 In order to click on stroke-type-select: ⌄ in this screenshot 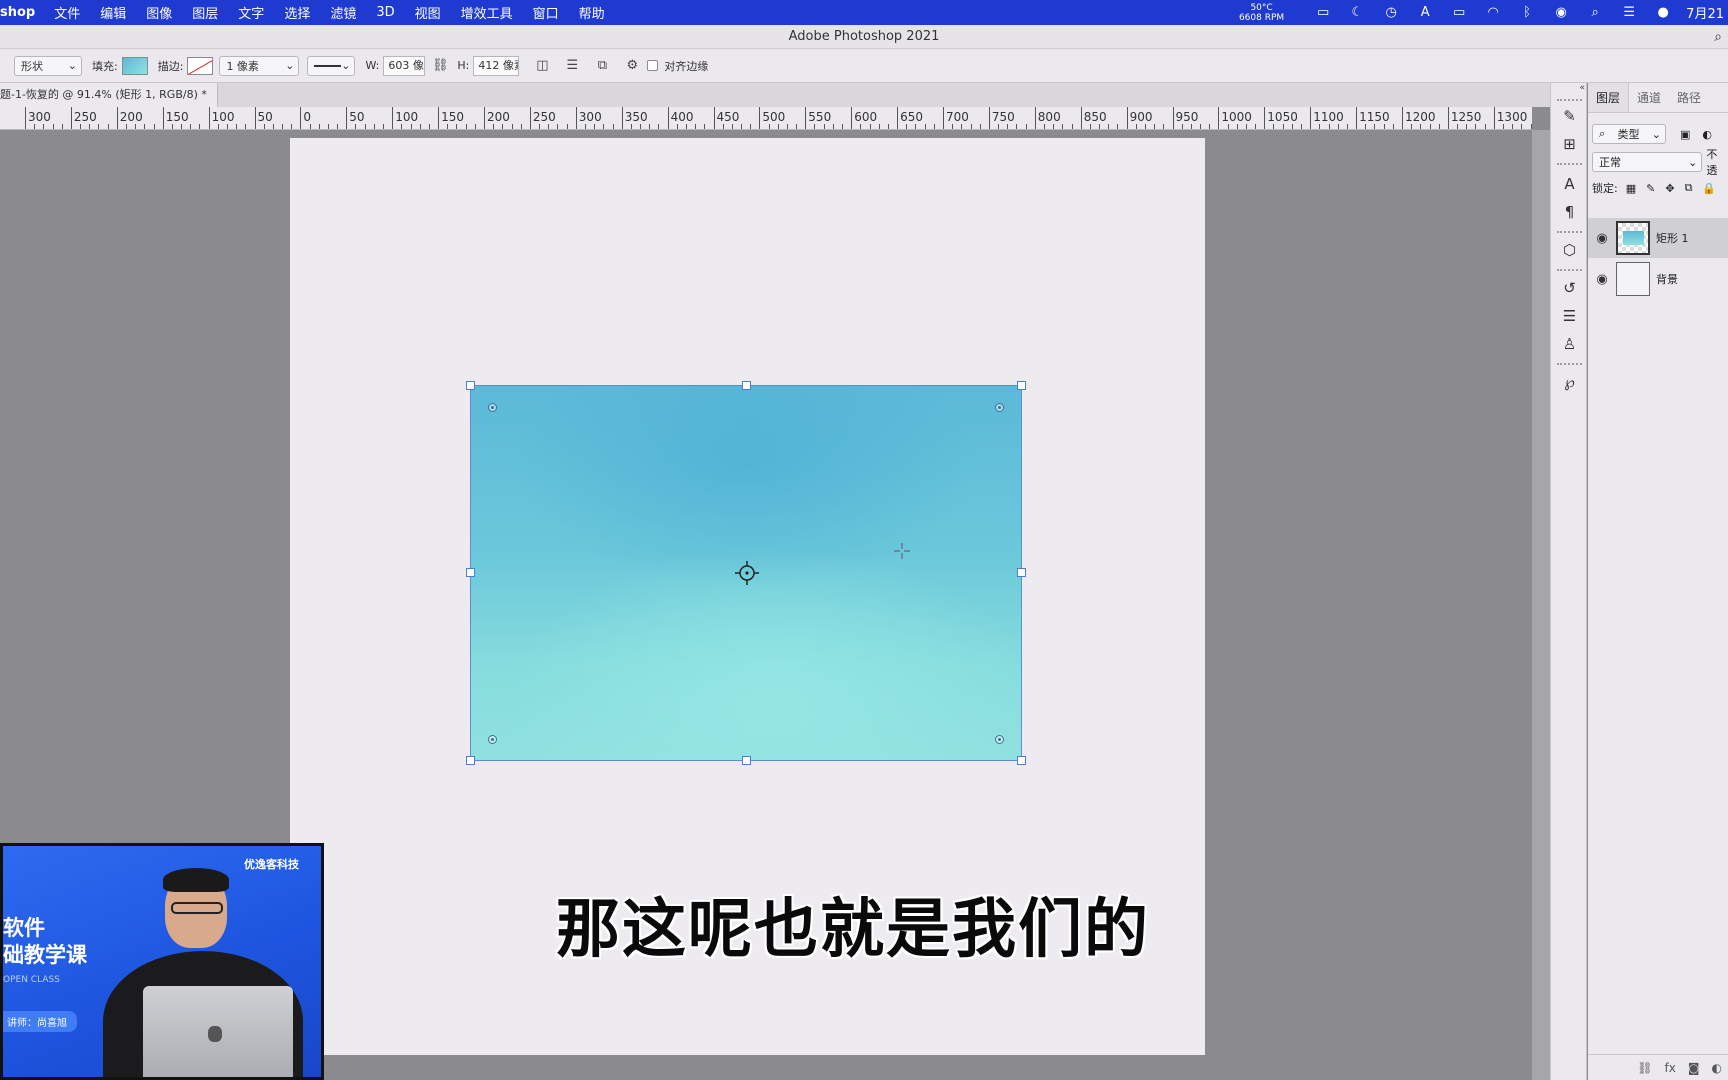, I will do `click(331, 65)`.